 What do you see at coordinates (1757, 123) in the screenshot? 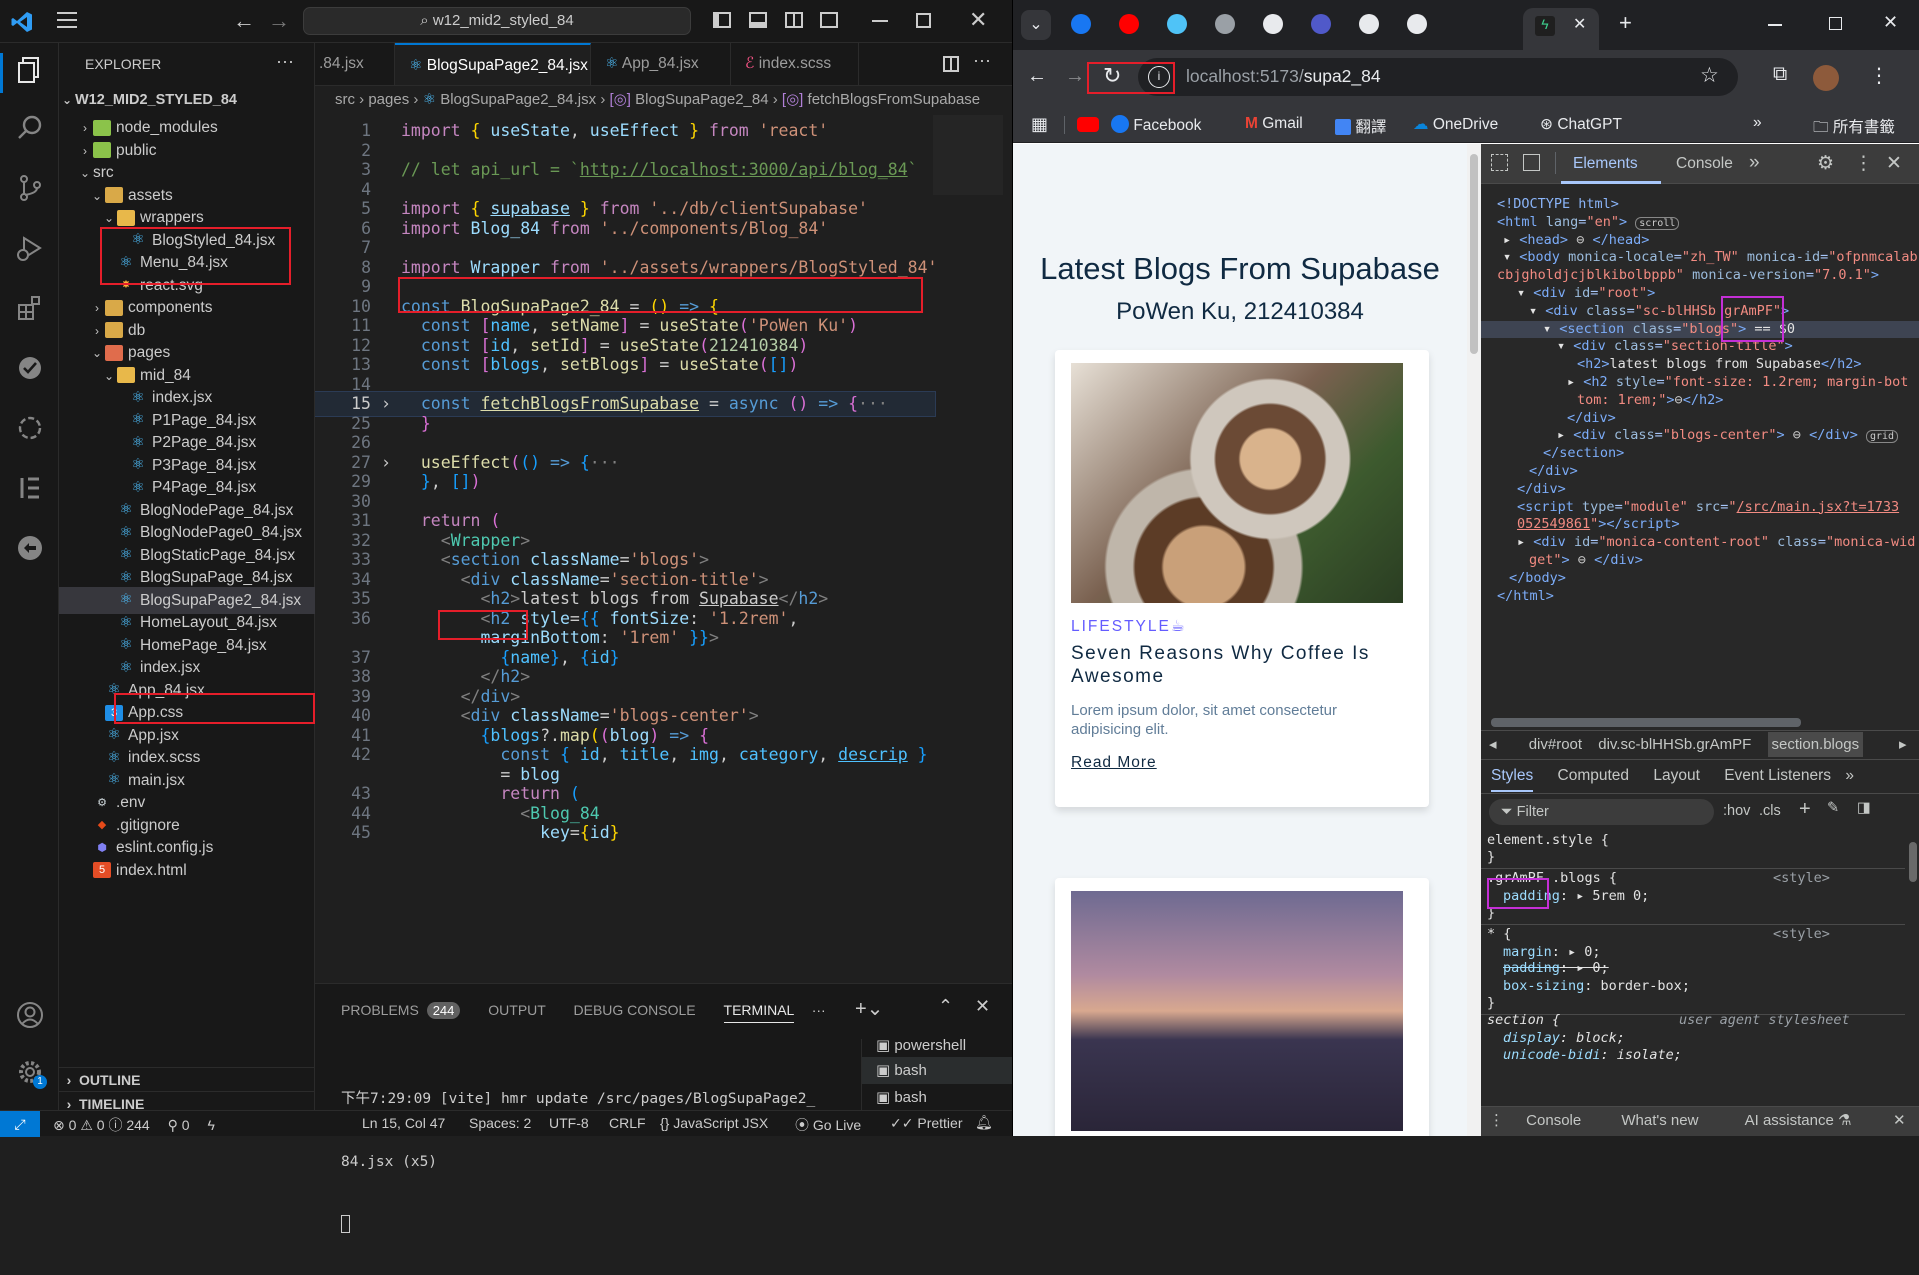
I see `more-bookmarks-icon: »` at bounding box center [1757, 123].